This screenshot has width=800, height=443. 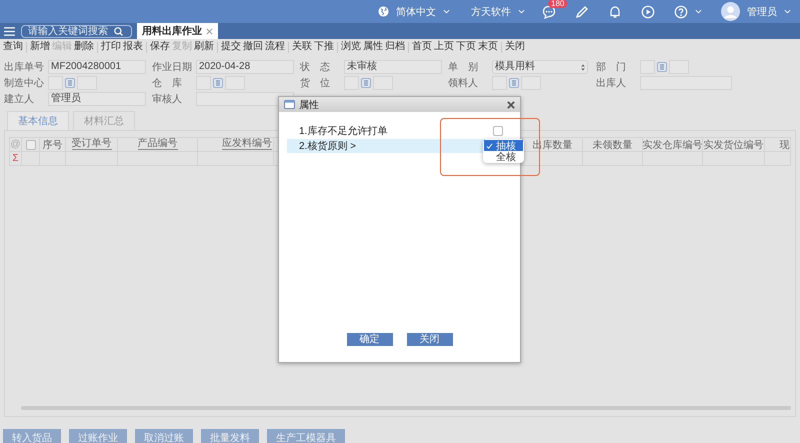 What do you see at coordinates (302, 47) in the screenshot?
I see `toolbar-button: 关联` at bounding box center [302, 47].